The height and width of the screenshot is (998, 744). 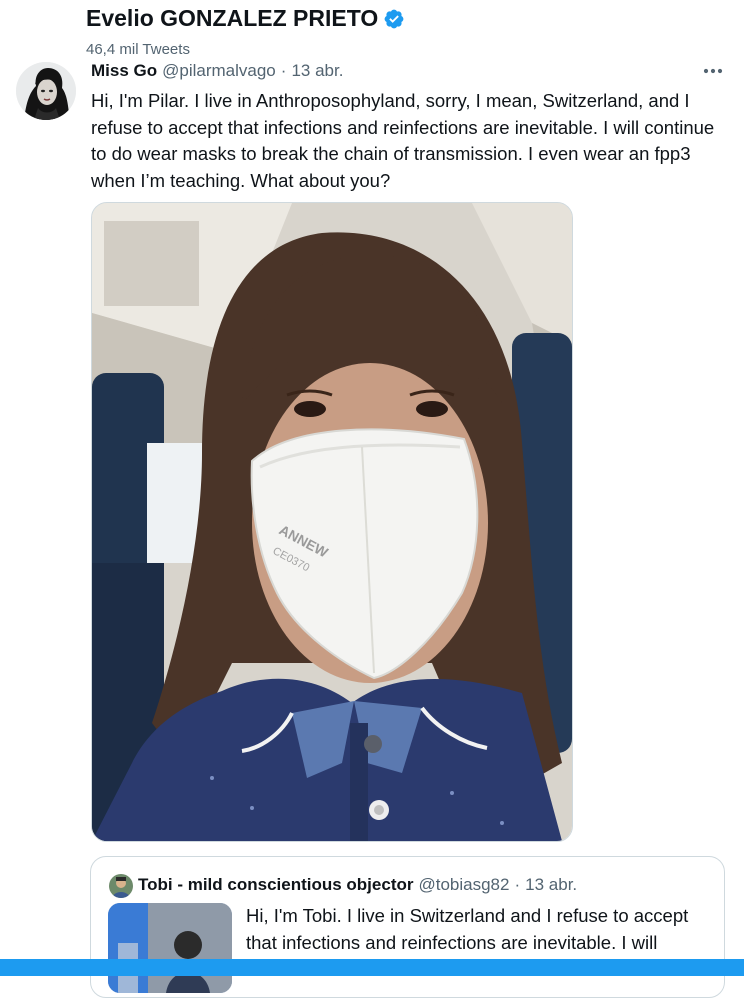 What do you see at coordinates (232, 18) in the screenshot?
I see `profile-name: Evelio GONZALEZ PRIETO` at bounding box center [232, 18].